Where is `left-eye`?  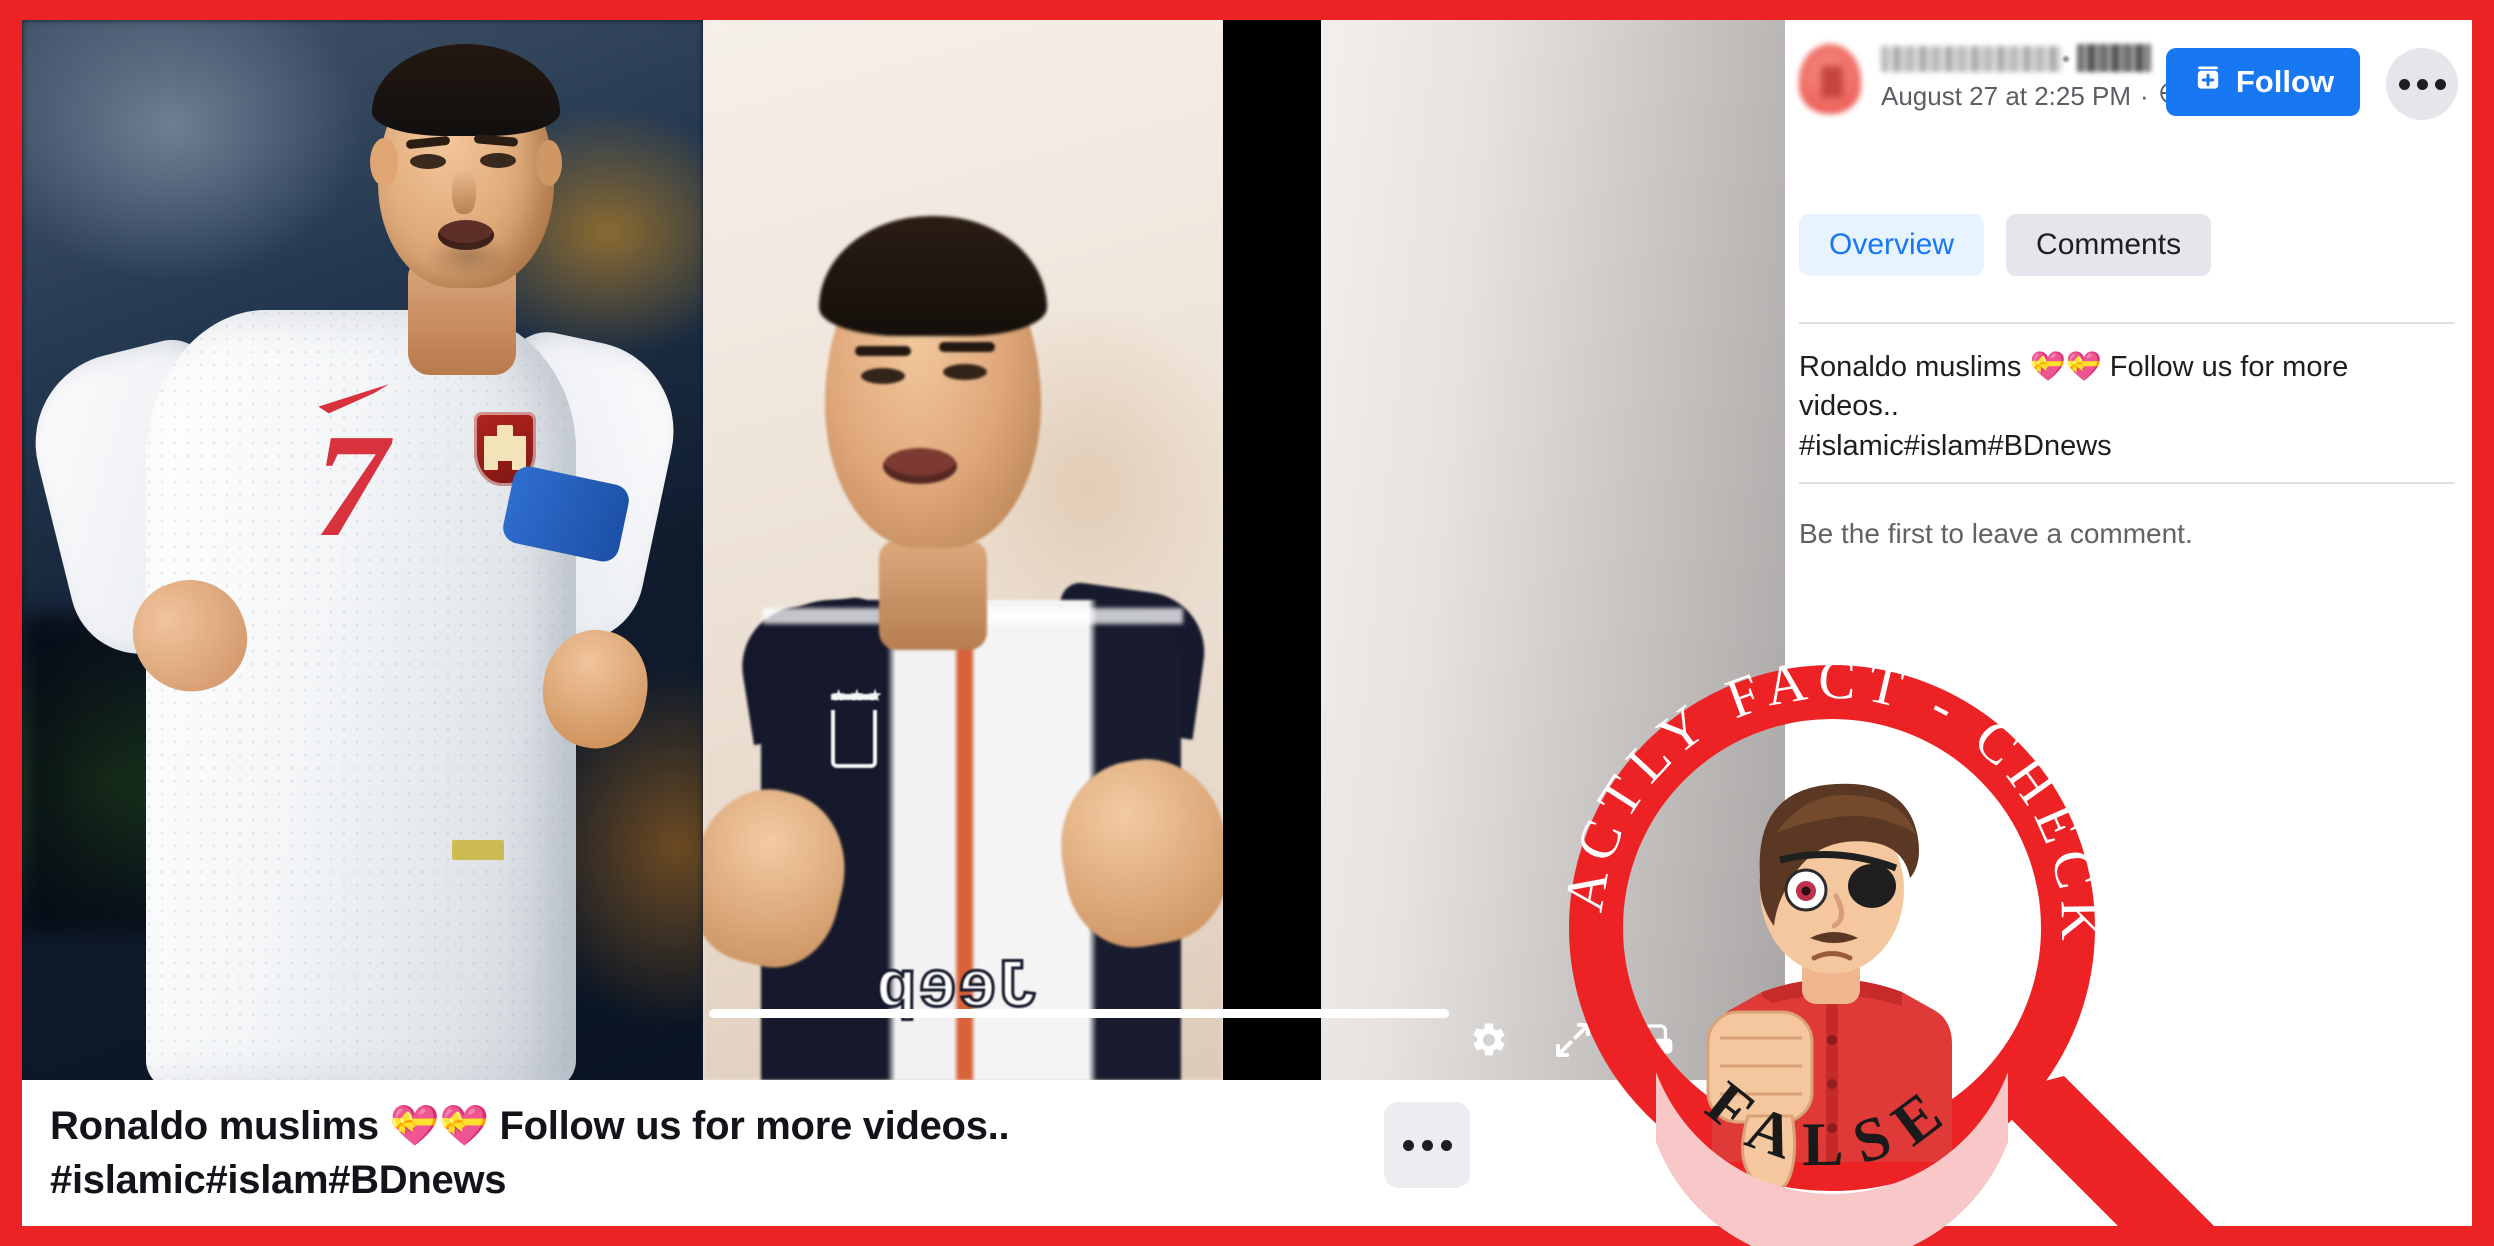 left-eye is located at coordinates (428, 161).